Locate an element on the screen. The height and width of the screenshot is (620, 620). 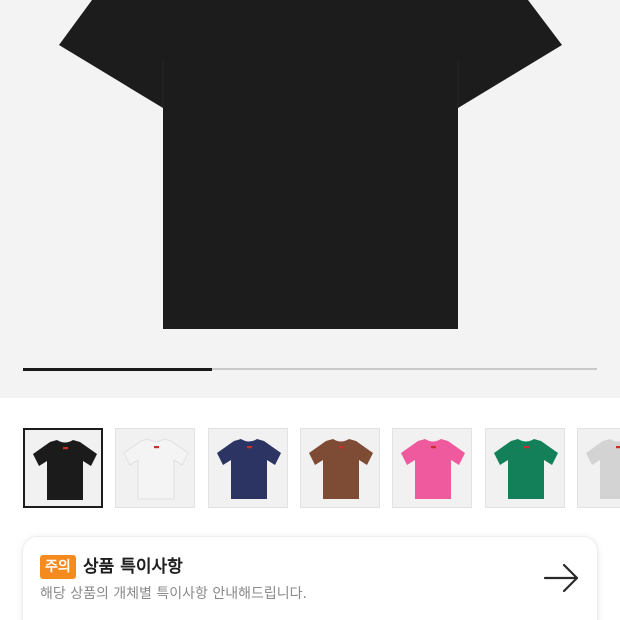
navy-tshirt-thumbnail is located at coordinates (247, 468).